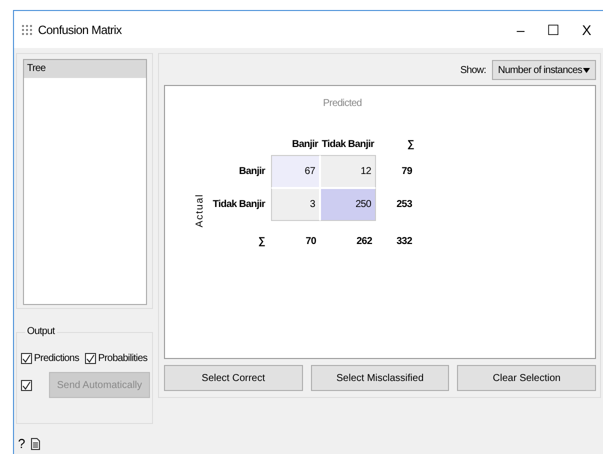 The image size is (603, 454). I want to click on checkbox-label: Probabilities, so click(123, 358).